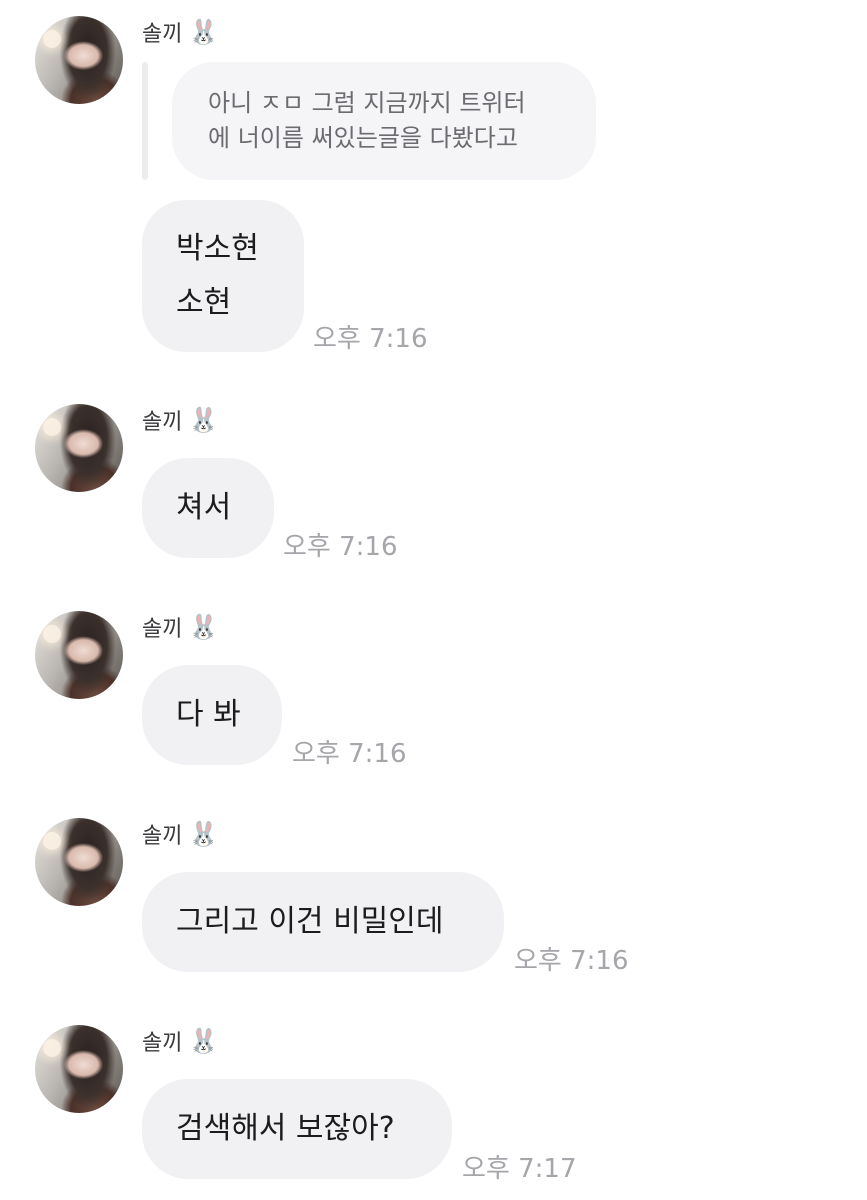 Image resolution: width=867 pixels, height=1200 pixels. I want to click on message-text: 쳐서, so click(204, 507).